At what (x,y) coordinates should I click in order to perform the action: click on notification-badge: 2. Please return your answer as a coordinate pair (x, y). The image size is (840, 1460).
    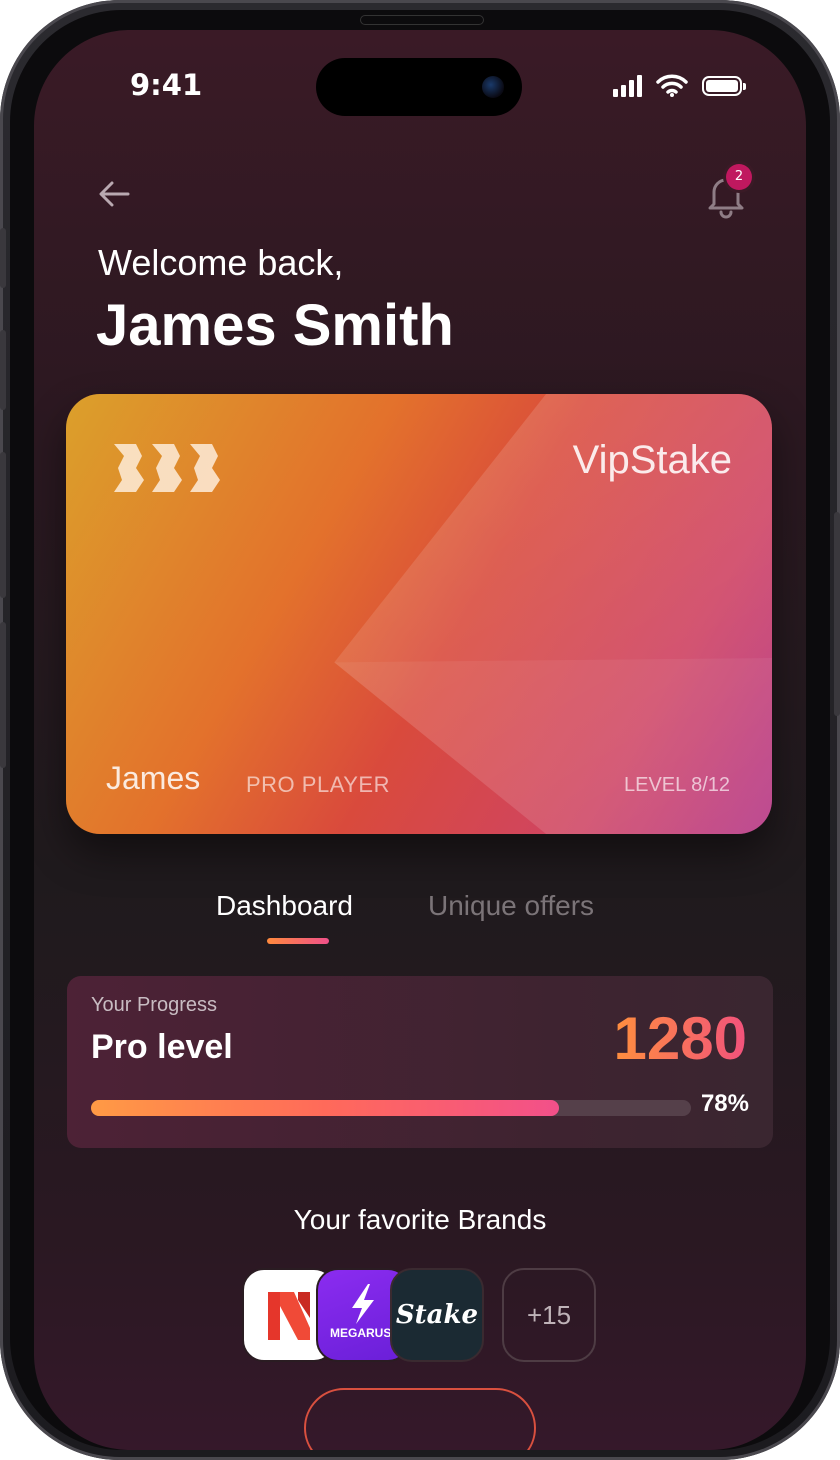
    Looking at the image, I should click on (739, 177).